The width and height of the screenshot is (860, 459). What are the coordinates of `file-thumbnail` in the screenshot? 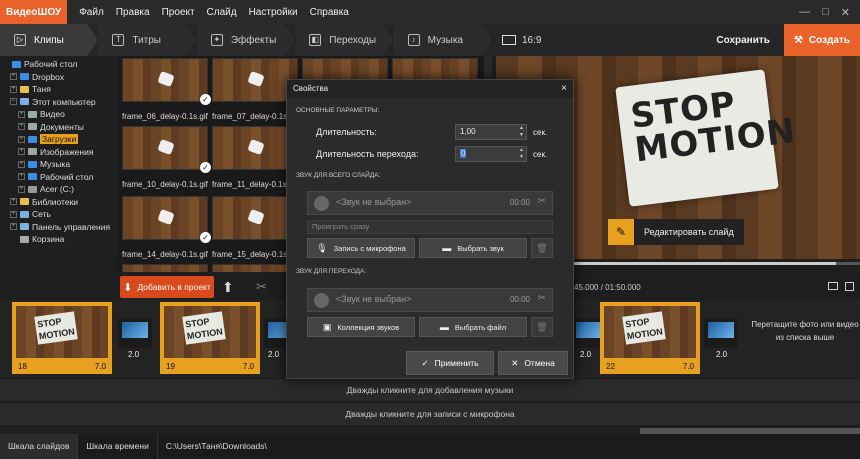 It's located at (165, 268).